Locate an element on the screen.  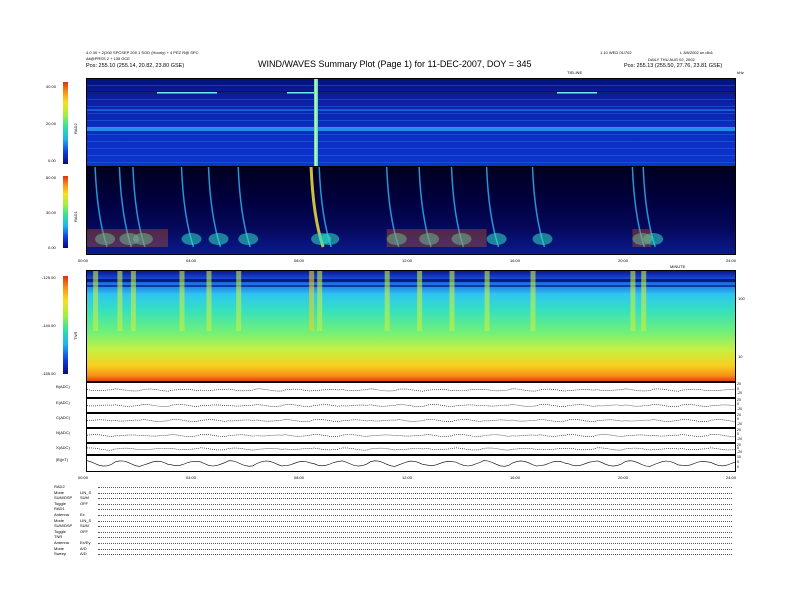
legend-key: SUM/DSP is located at coordinates (63, 526).